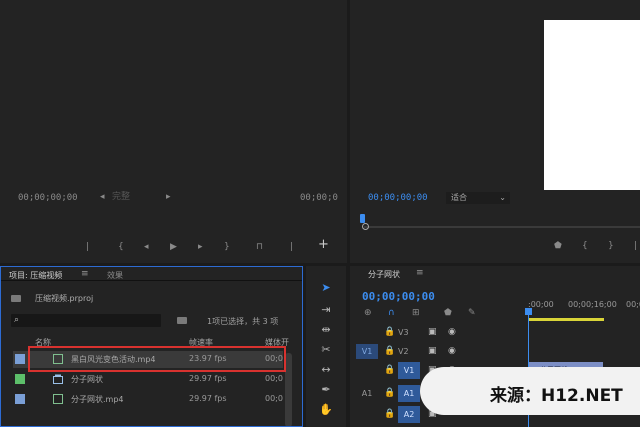 This screenshot has height=427, width=640. Describe the element at coordinates (48, 198) in the screenshot. I see `source-timecode: 00;00;00;00` at that location.